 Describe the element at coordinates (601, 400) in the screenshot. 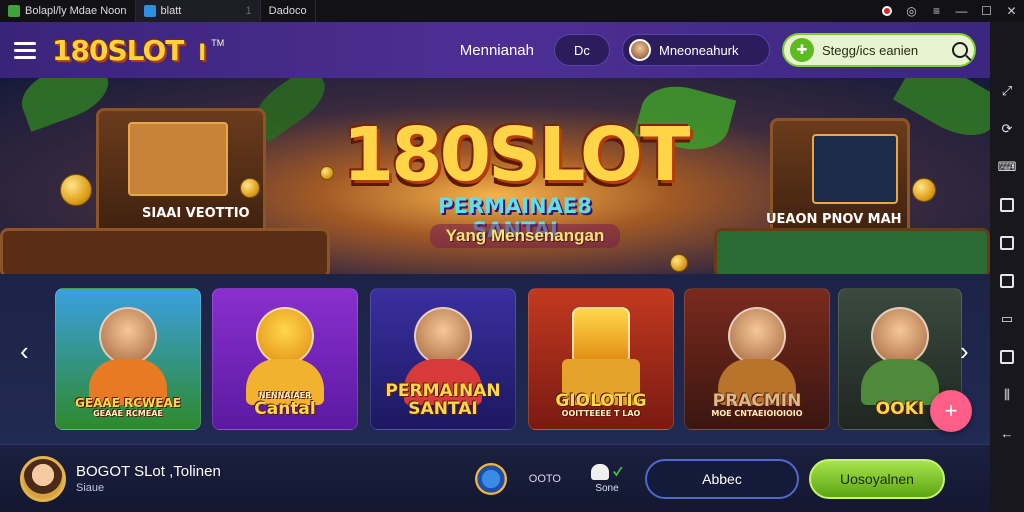

I see `game-card-label: GIOLOTIG` at that location.